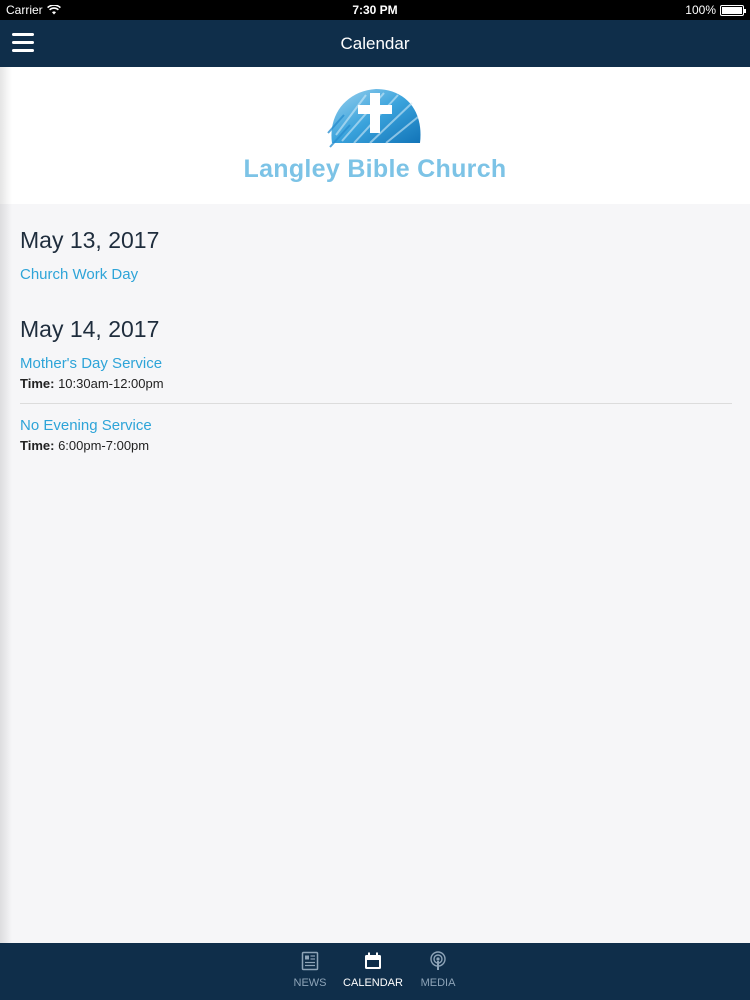  I want to click on podcast-icon, so click(438, 960).